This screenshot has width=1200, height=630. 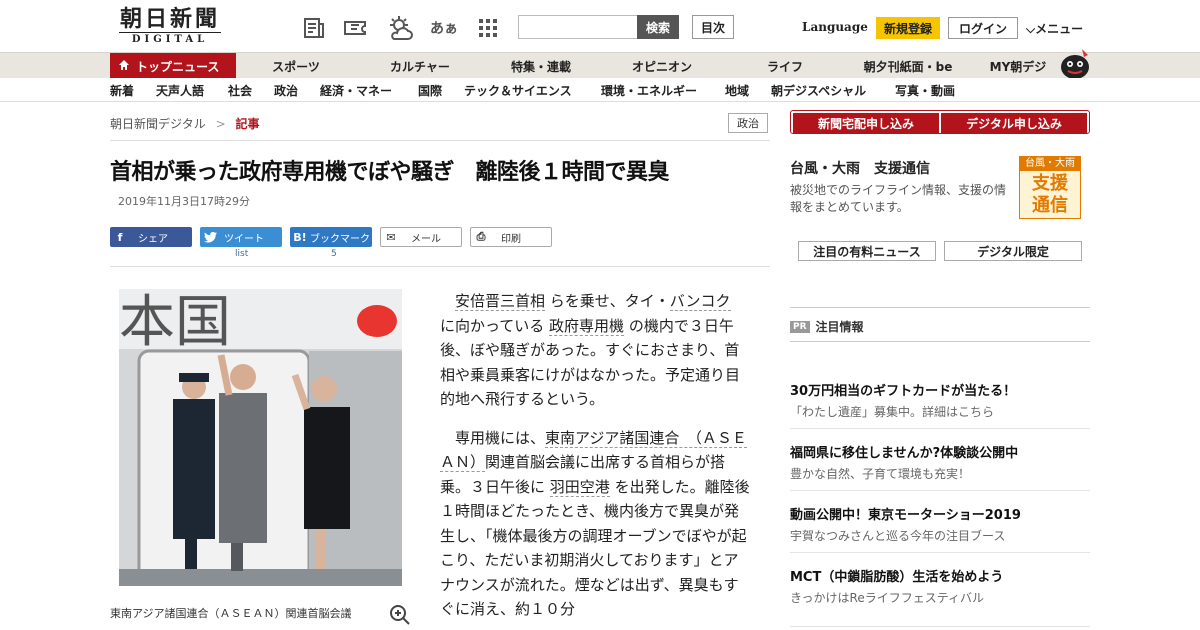 I want to click on category-tag: 政治, so click(x=748, y=123).